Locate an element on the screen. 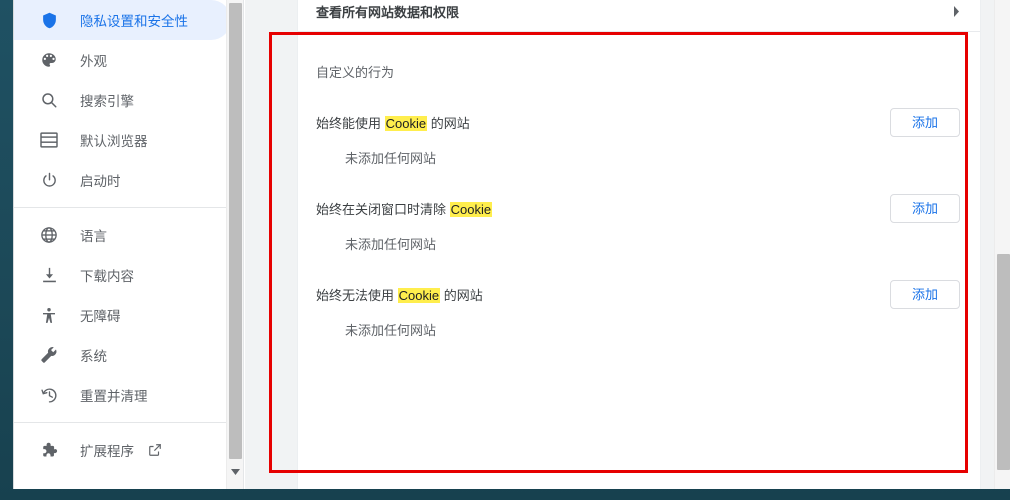 The width and height of the screenshot is (1010, 500). sidebar-item-puzzle: 扩展程序 is located at coordinates (122, 450).